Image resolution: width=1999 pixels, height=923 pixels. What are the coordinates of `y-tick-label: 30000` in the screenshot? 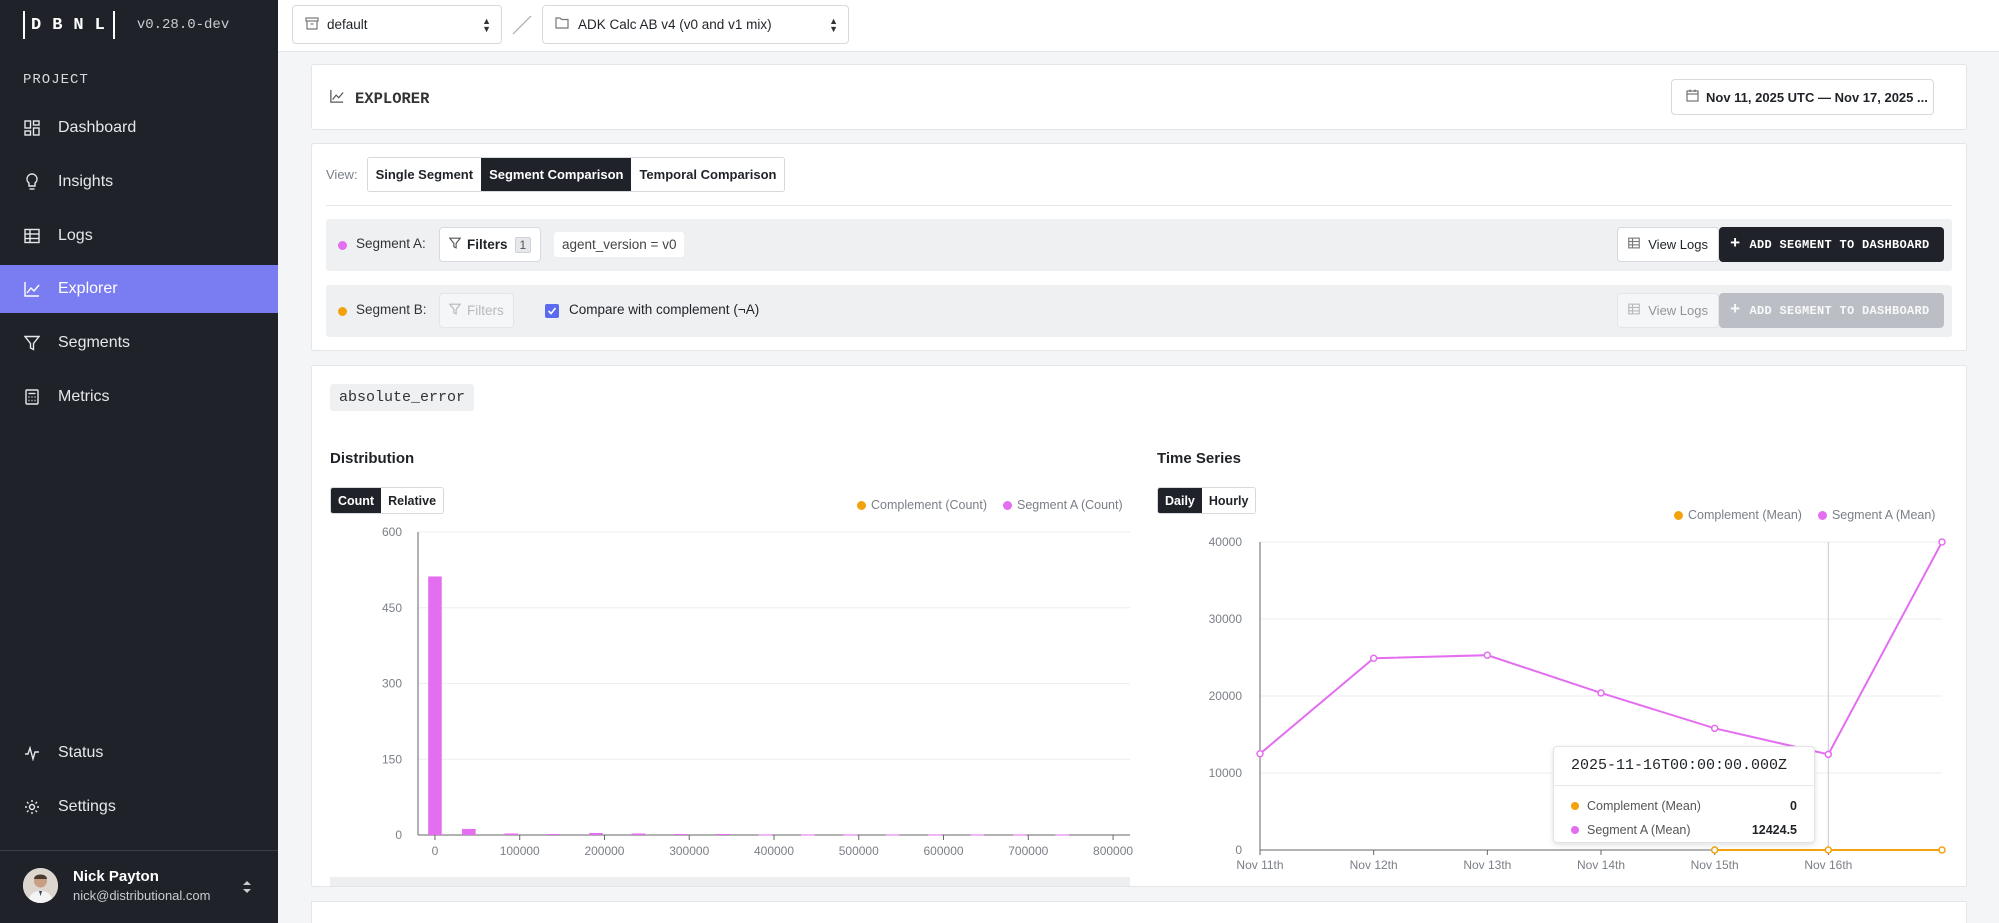 It's located at (1226, 619).